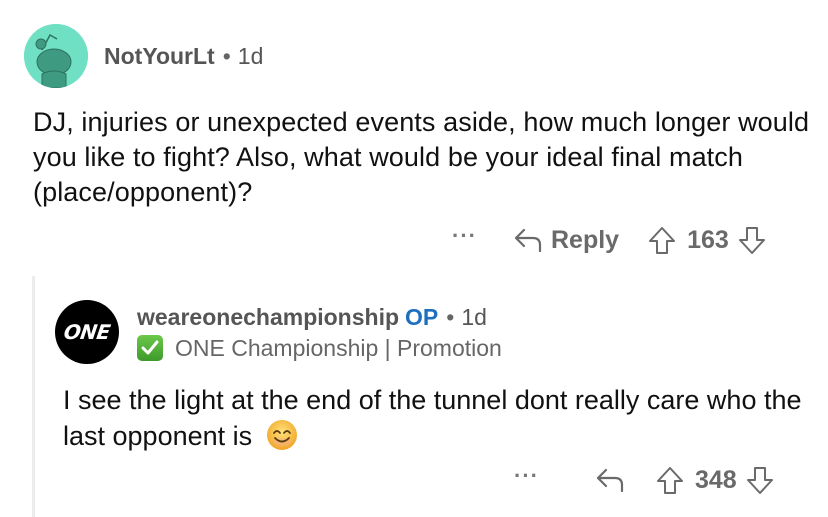 The width and height of the screenshot is (828, 517). What do you see at coordinates (338, 348) in the screenshot?
I see `flair-text: ONE Championship | Promotion` at bounding box center [338, 348].